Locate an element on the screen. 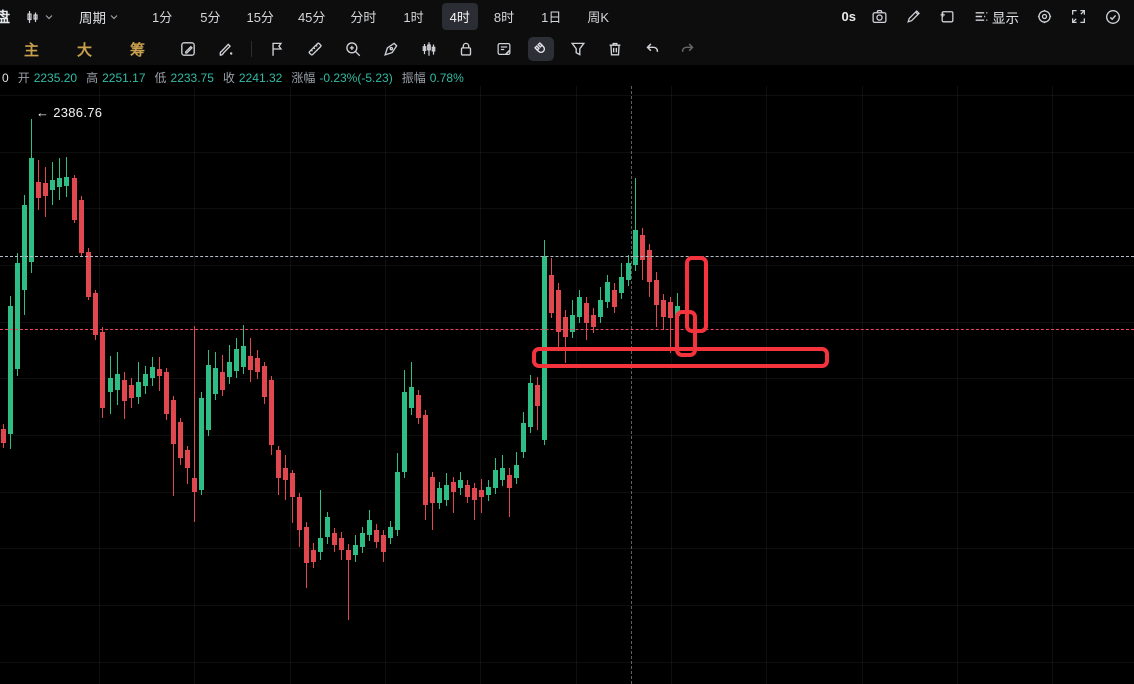  add-panel-button is located at coordinates (947, 16).